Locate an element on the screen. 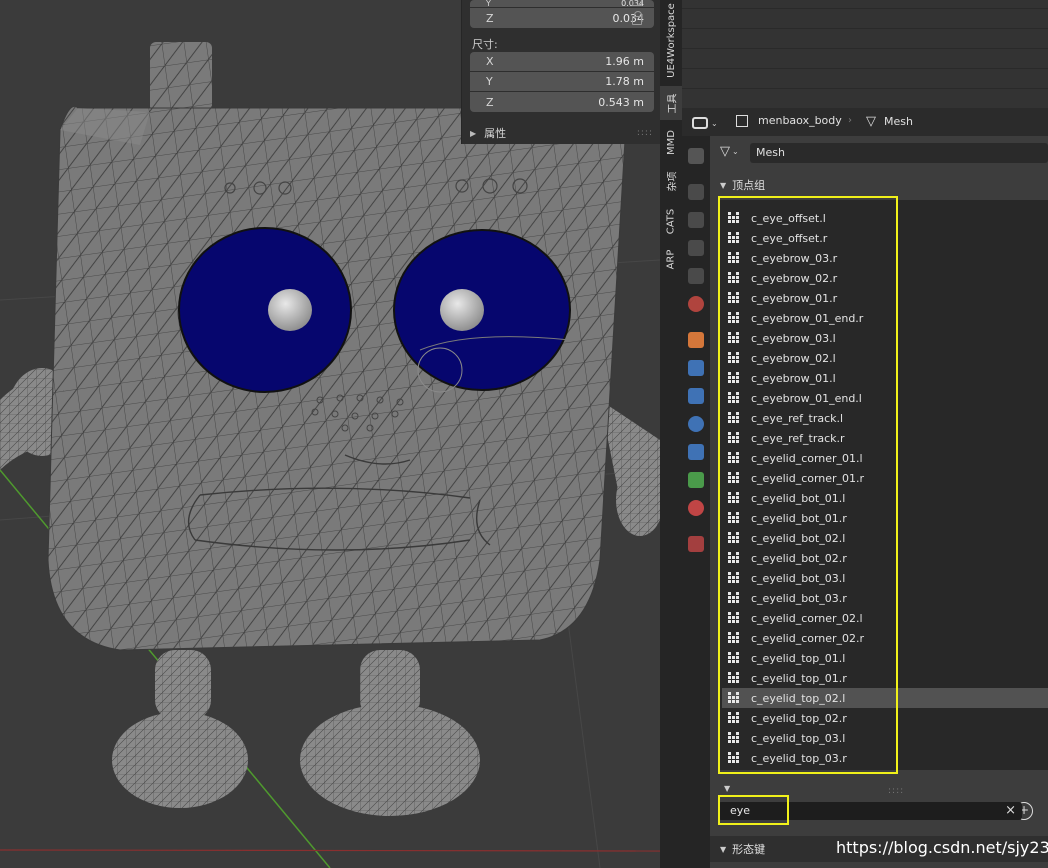  vertex-group-item: c_eyelid_corner_01.l is located at coordinates (809, 458).